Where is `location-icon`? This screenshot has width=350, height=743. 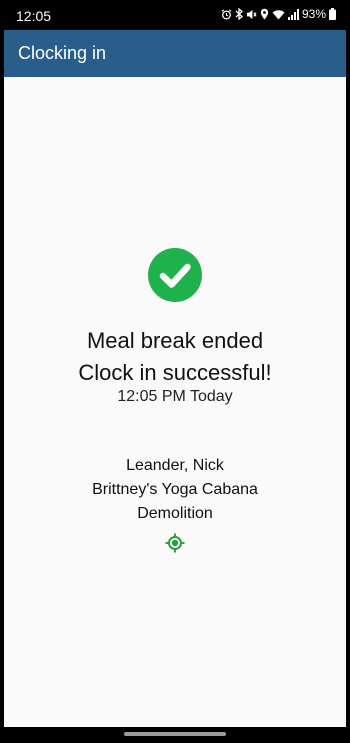
location-icon is located at coordinates (264, 14).